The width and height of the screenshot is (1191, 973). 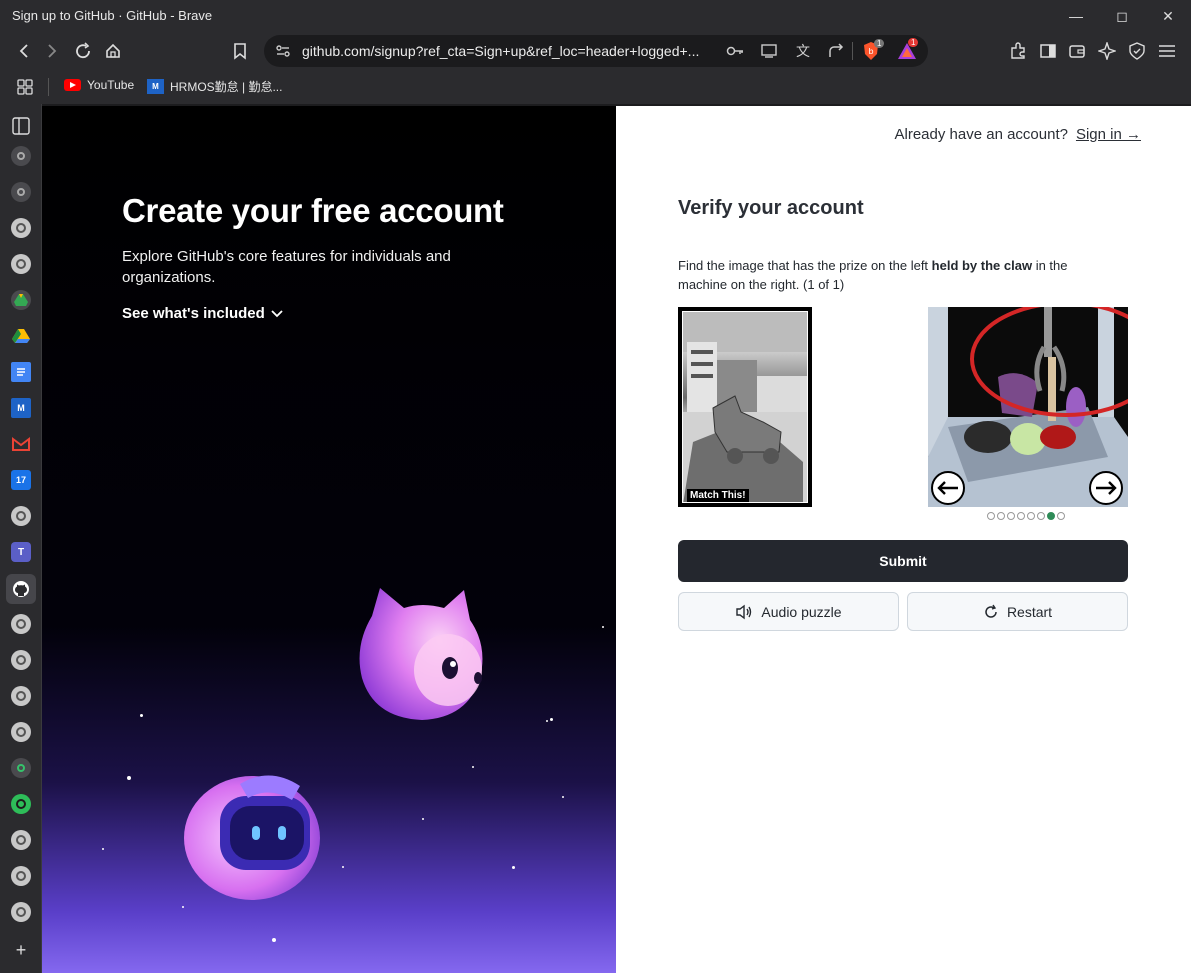 What do you see at coordinates (21, 336) in the screenshot?
I see `google-drive-icon` at bounding box center [21, 336].